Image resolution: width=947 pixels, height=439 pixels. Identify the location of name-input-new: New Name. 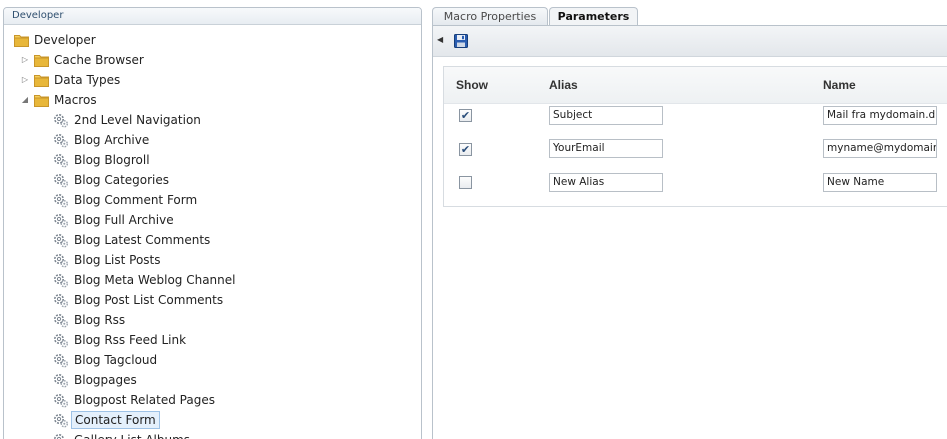
(880, 182).